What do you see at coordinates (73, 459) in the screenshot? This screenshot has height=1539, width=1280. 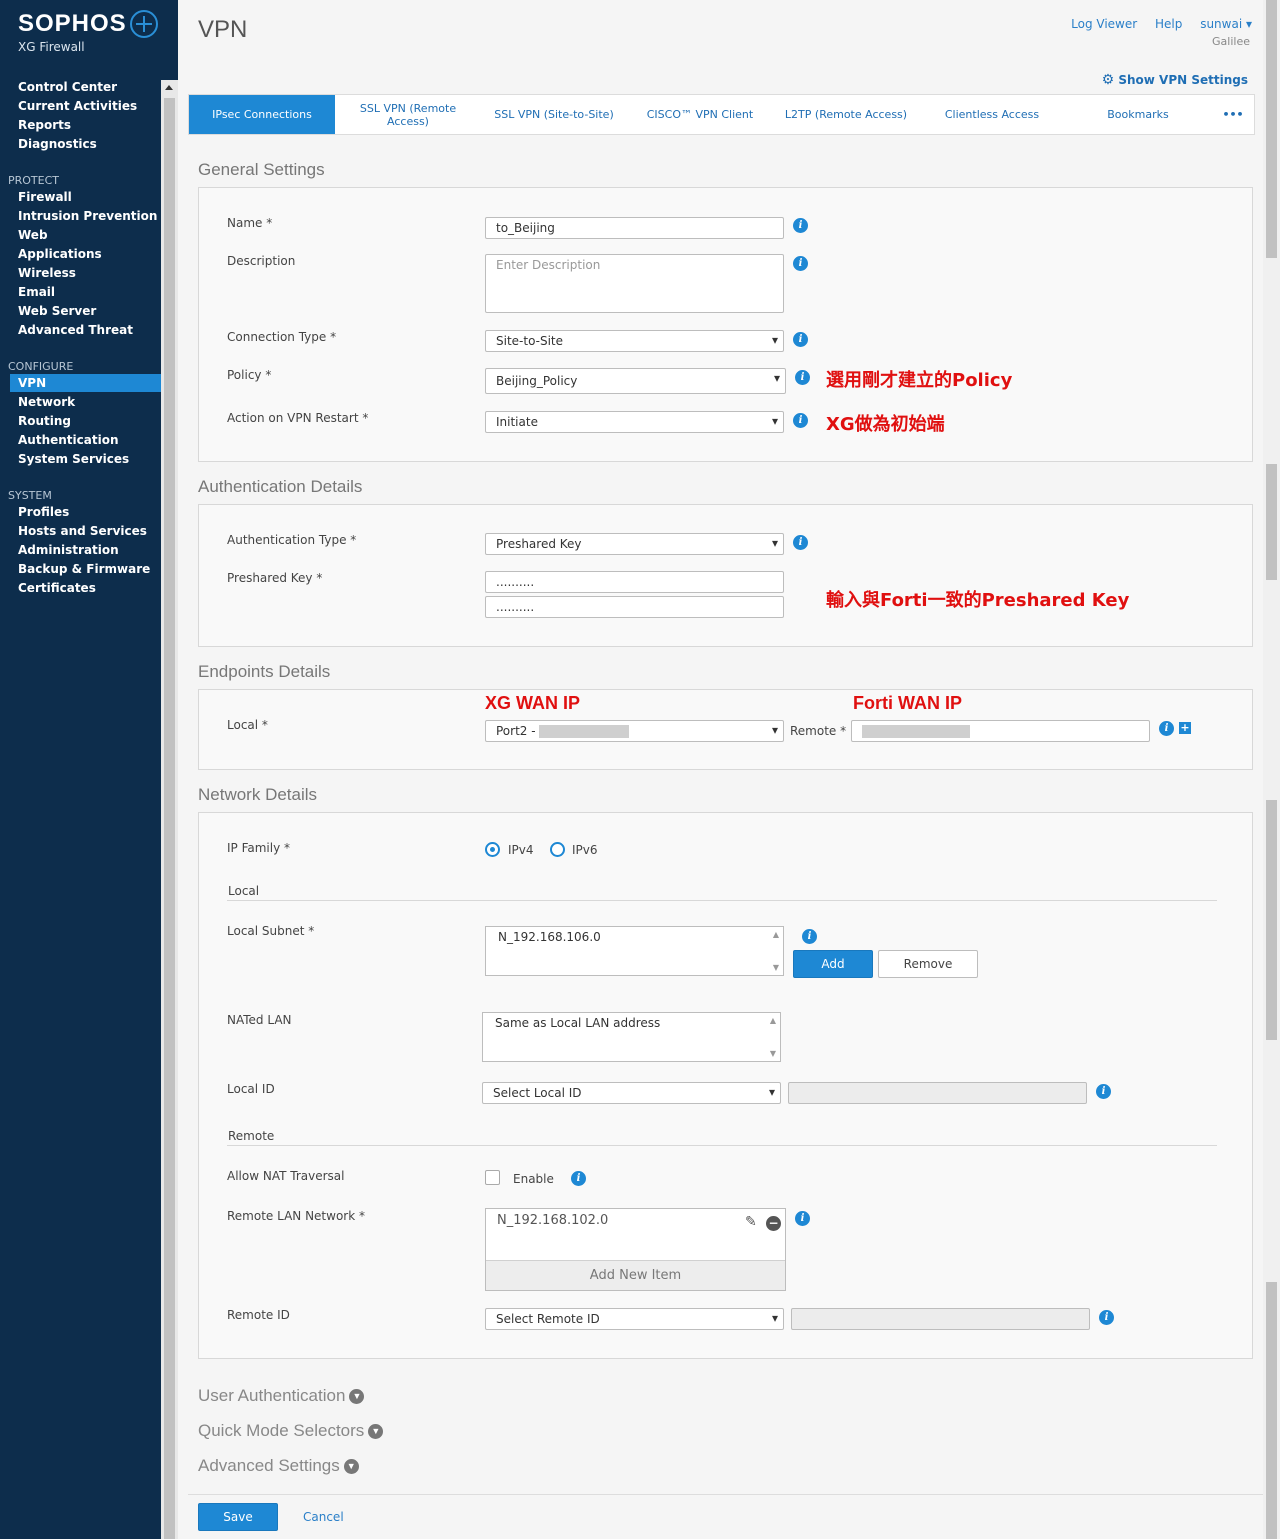 I see `nav-system-services: System Services` at bounding box center [73, 459].